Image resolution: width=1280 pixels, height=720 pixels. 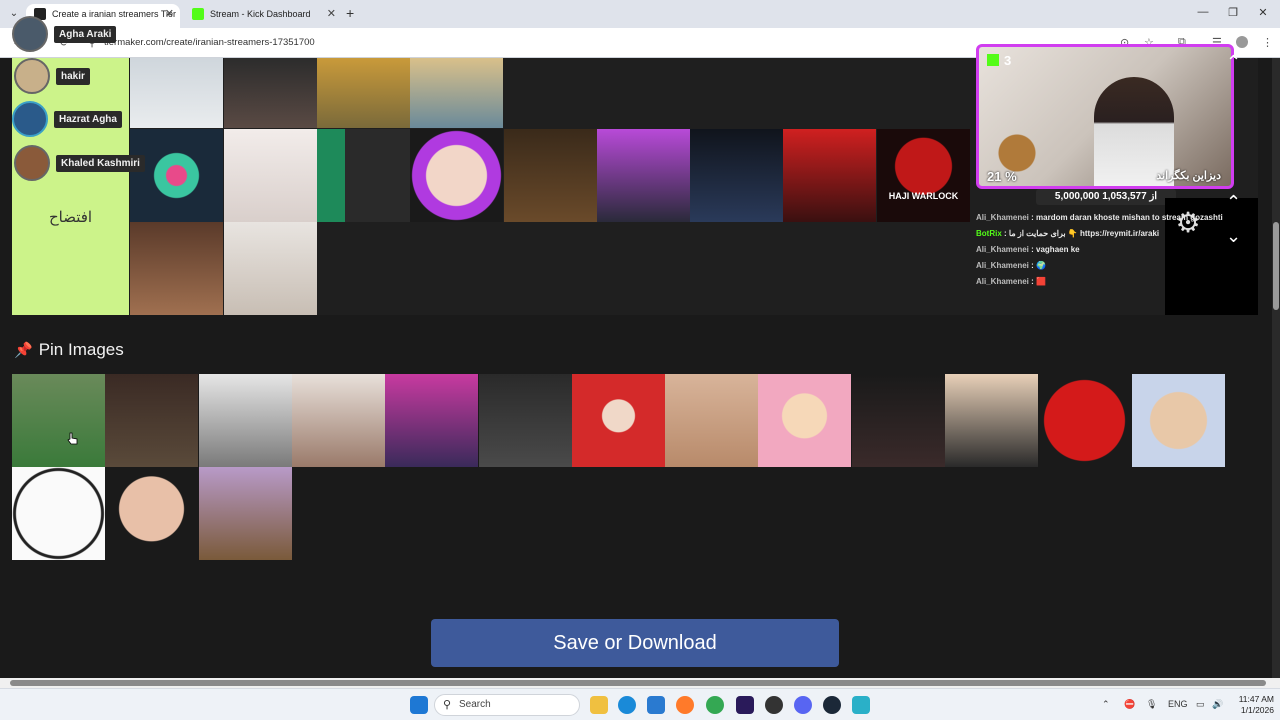 What do you see at coordinates (1234, 236) in the screenshot?
I see `chevron-down-icon: ⌄` at bounding box center [1234, 236].